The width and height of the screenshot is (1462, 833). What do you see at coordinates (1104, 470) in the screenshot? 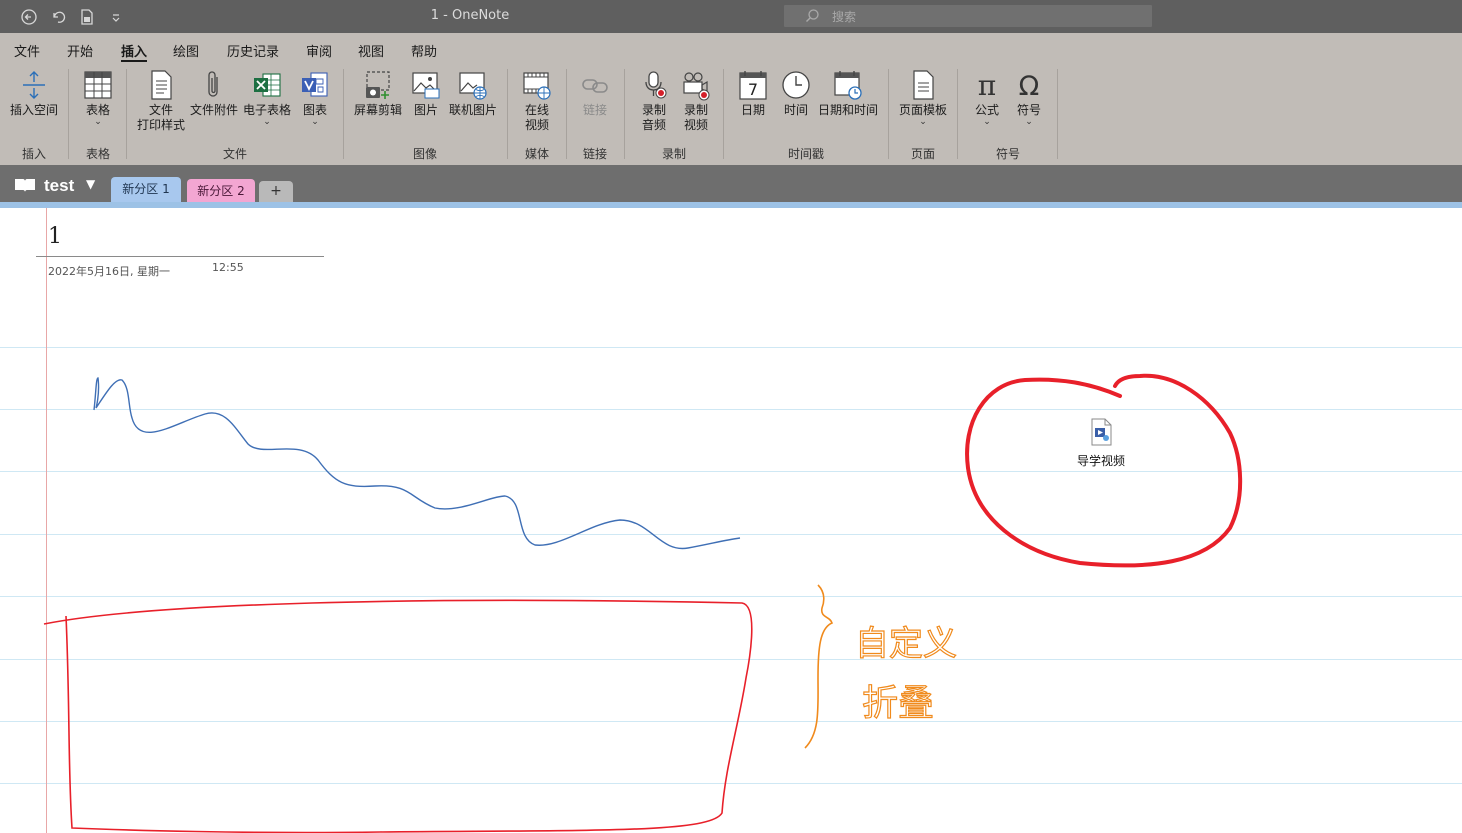
I see `red-ink-circle` at bounding box center [1104, 470].